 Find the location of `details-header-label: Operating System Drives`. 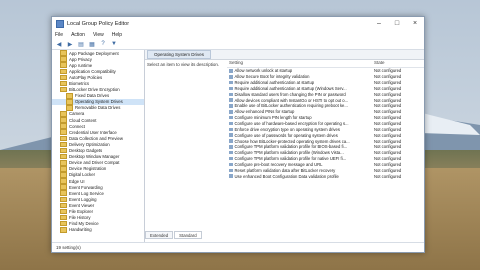

details-header-label: Operating System Drives is located at coordinates (179, 54).